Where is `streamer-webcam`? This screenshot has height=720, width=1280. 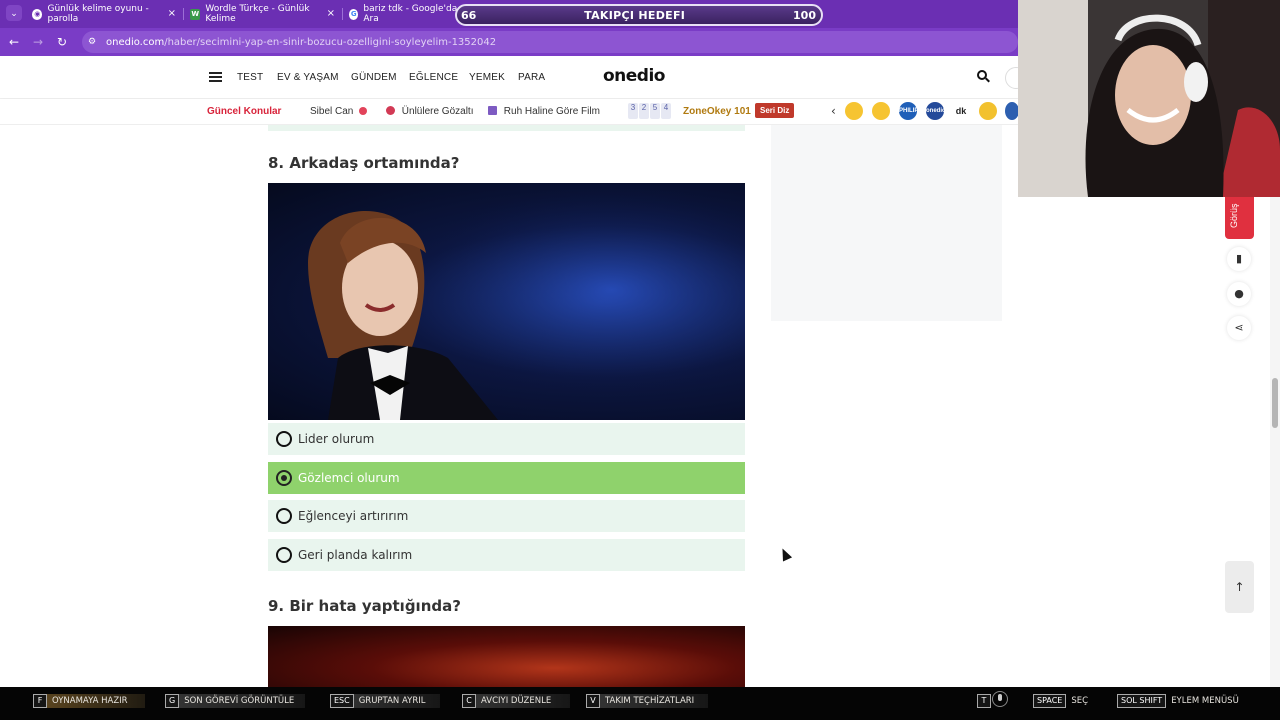
streamer-webcam is located at coordinates (1149, 98).